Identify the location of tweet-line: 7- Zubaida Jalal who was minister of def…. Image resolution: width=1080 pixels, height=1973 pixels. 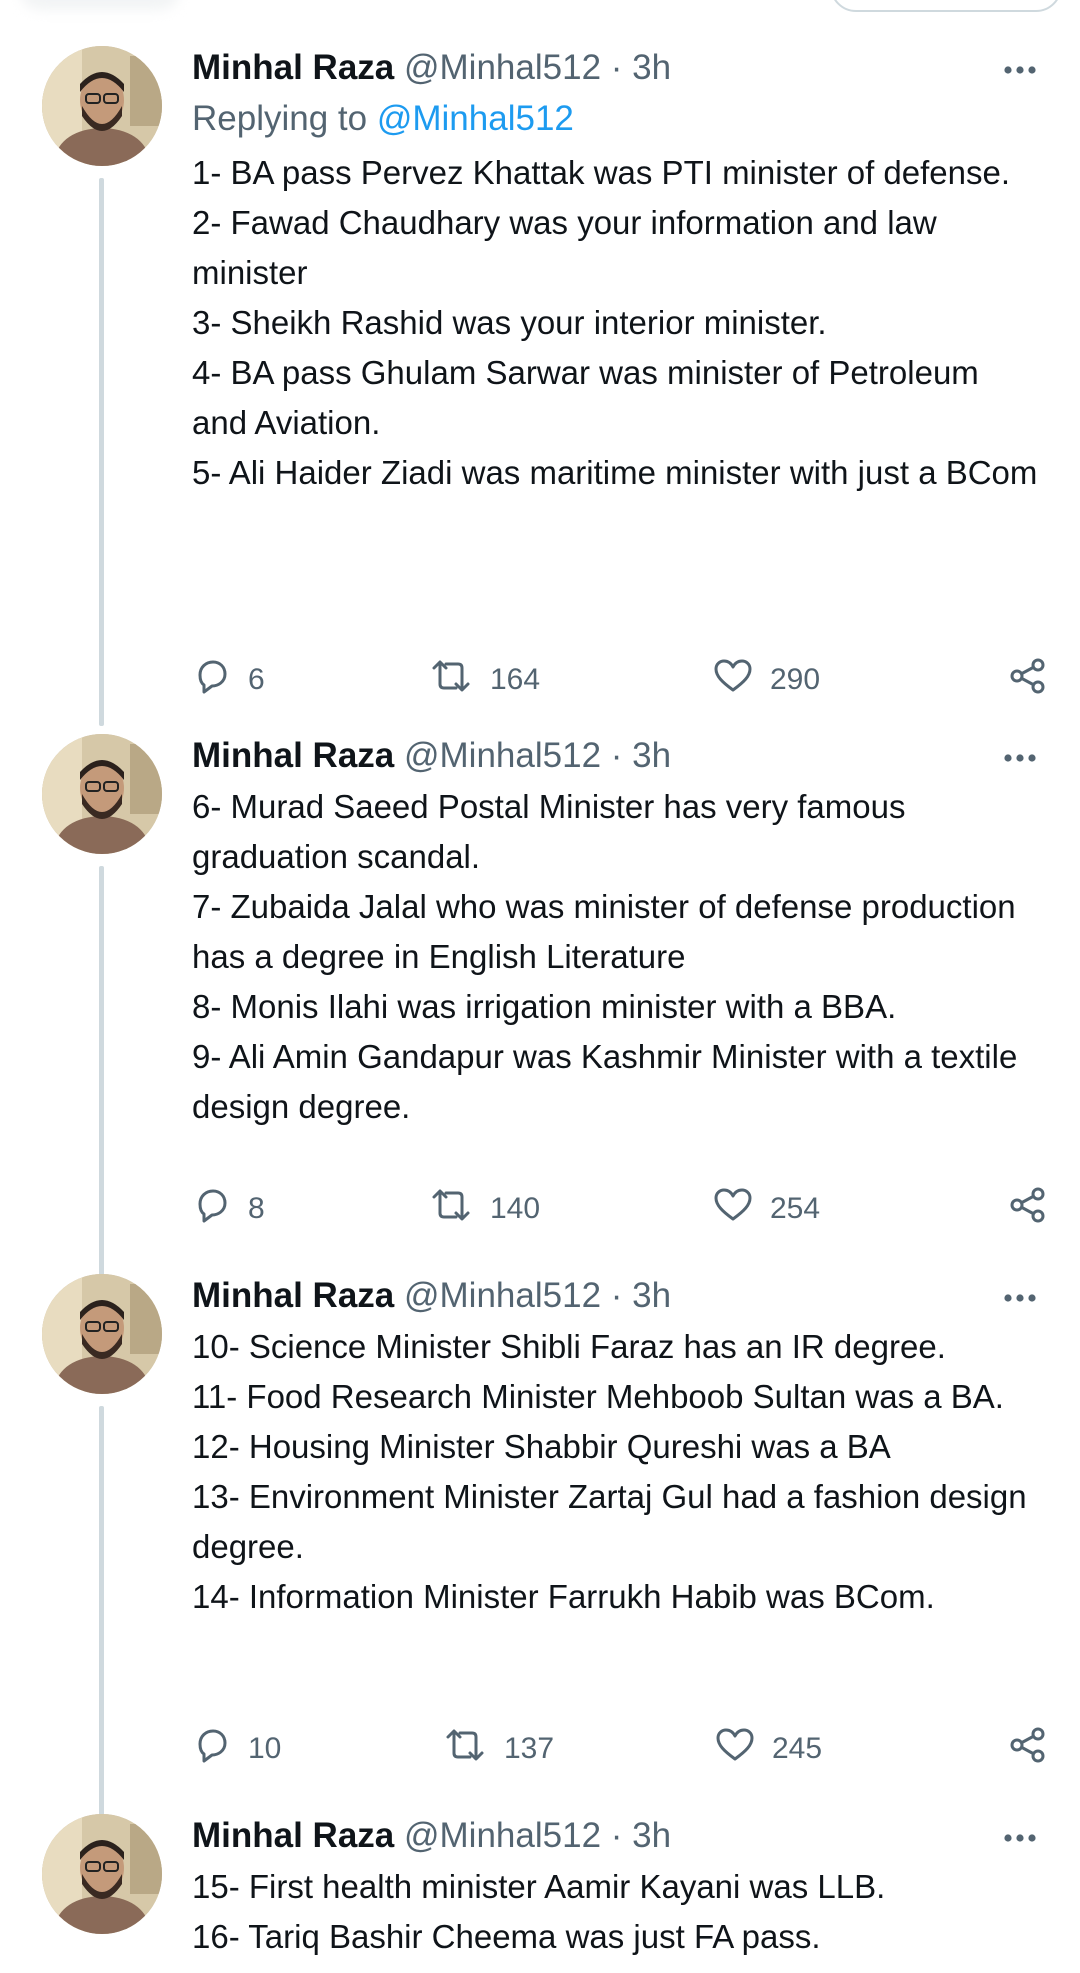
(604, 931).